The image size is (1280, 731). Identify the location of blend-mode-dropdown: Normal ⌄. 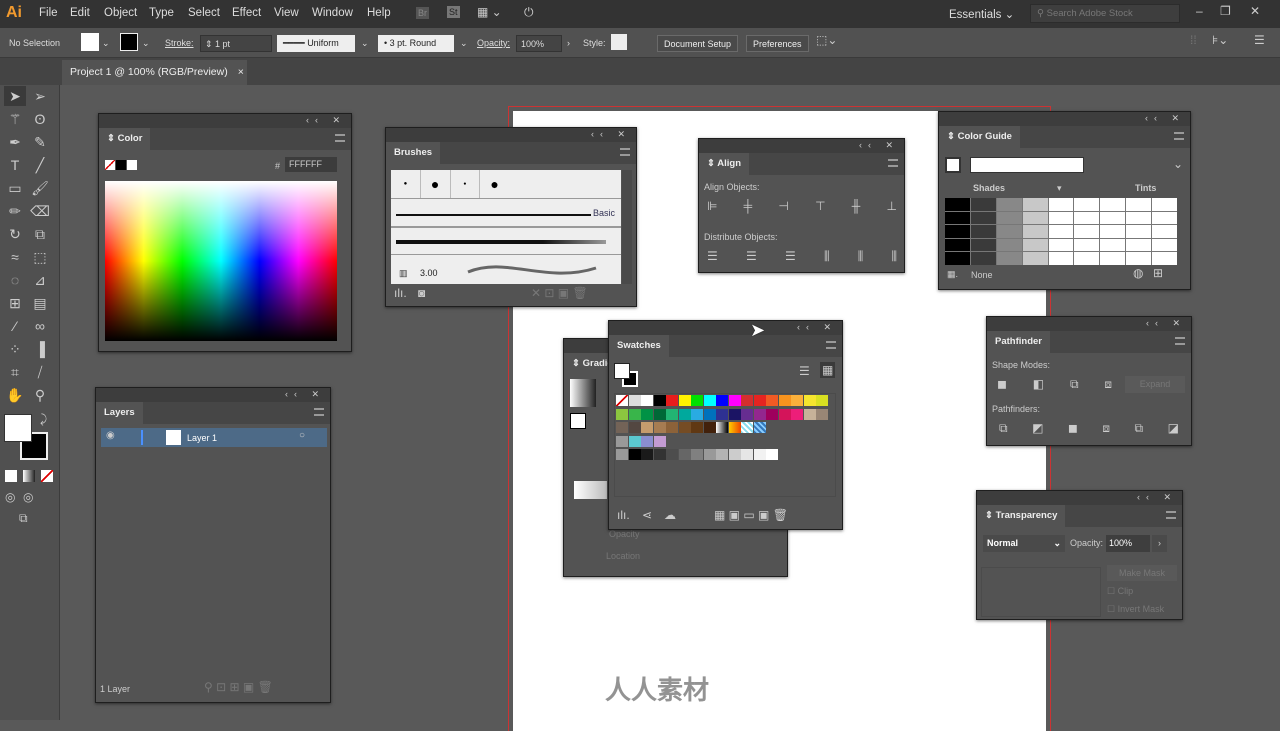
(1024, 543).